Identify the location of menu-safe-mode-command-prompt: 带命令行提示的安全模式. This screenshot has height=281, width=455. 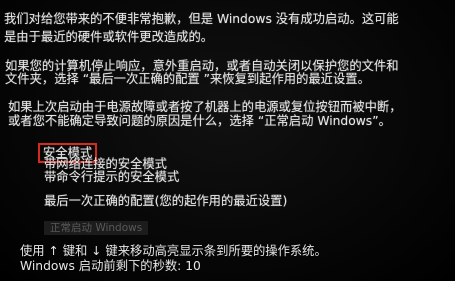
(111, 177).